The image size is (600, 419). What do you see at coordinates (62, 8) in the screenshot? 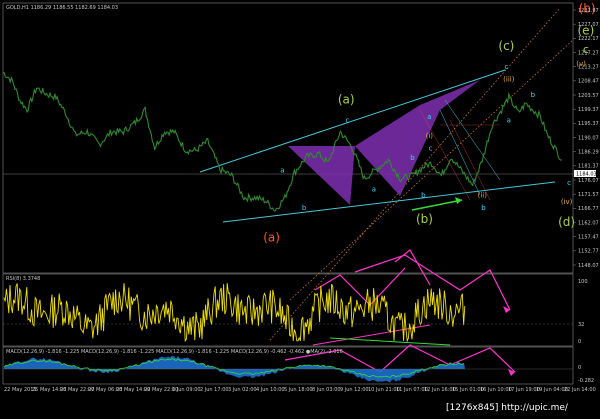
I see `main-chart-title: GOLD,H1 1186.29 1186.55 1182.69 1184.03` at bounding box center [62, 8].